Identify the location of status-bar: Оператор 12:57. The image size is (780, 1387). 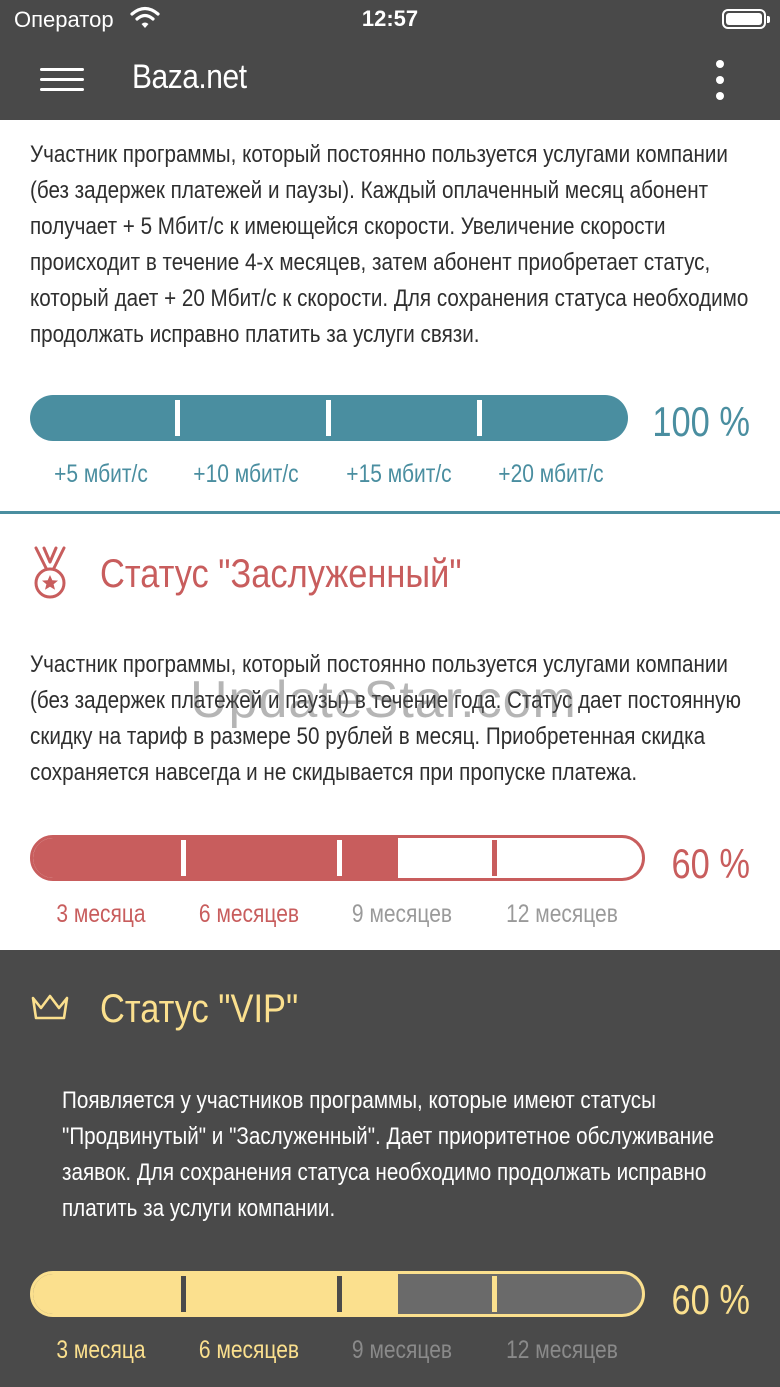
(390, 20).